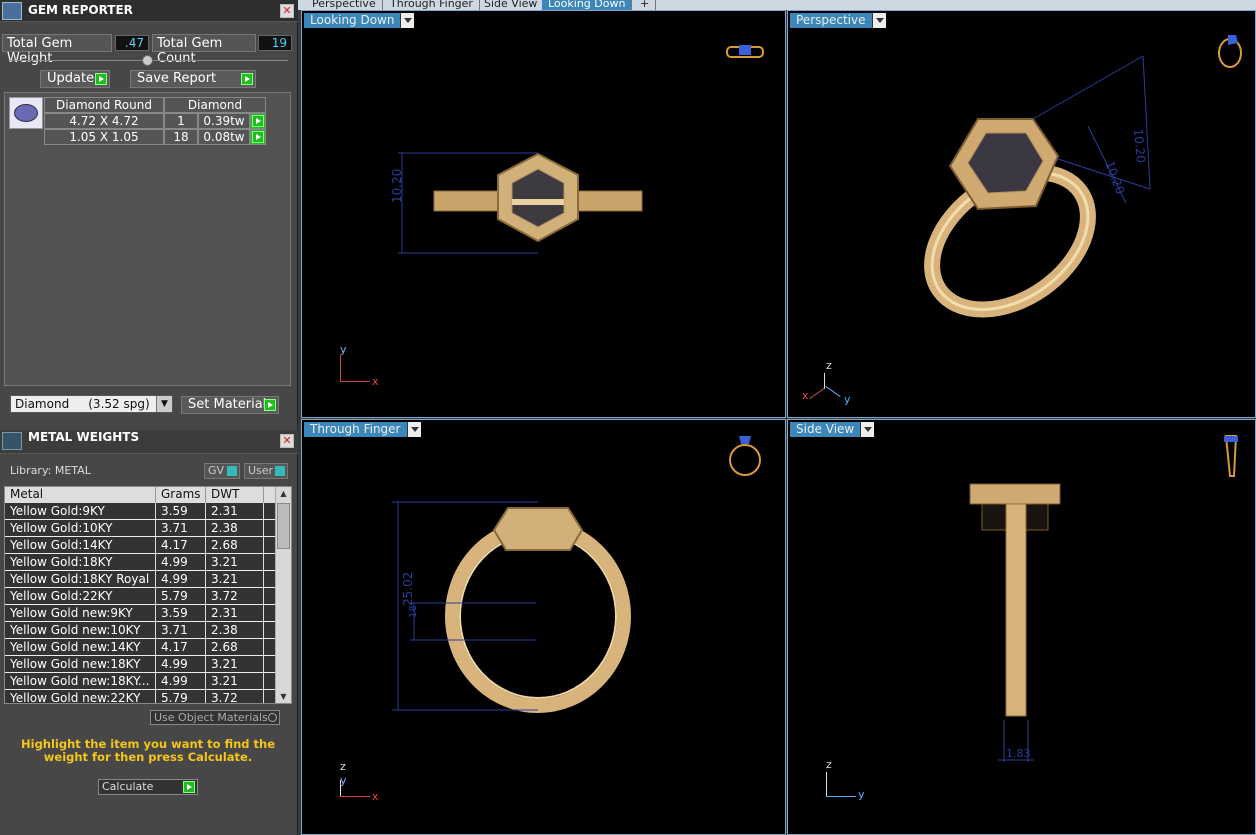 The image size is (1256, 835). What do you see at coordinates (104, 121) in the screenshot?
I see `gem-size: 4.72 X 4.72` at bounding box center [104, 121].